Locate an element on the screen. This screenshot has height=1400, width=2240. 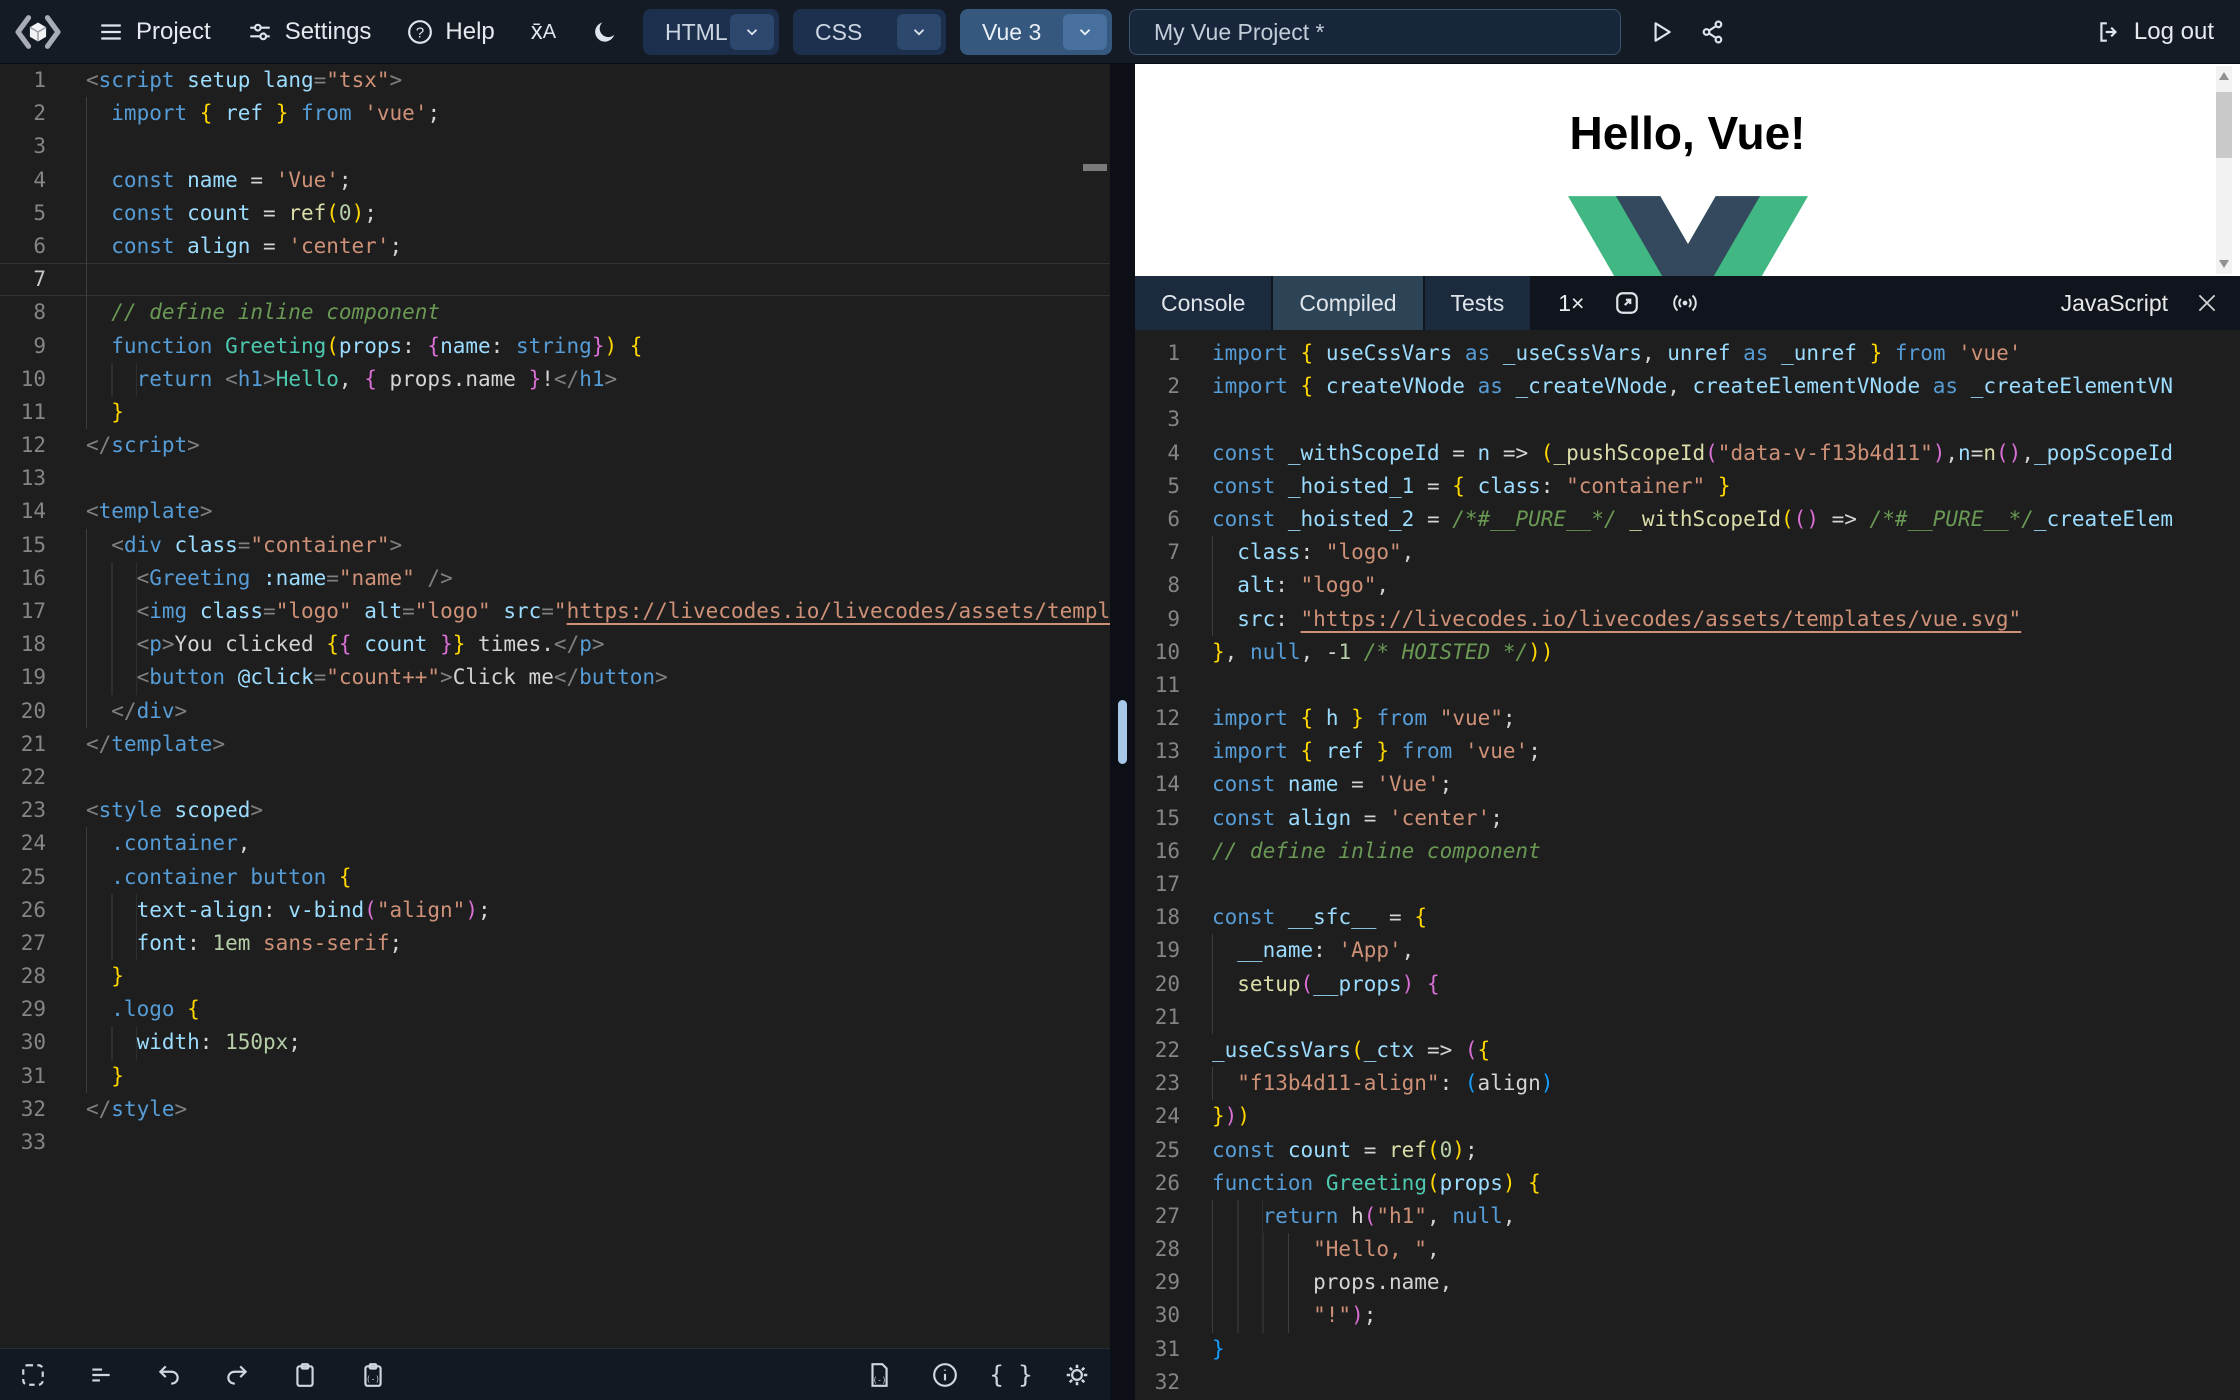
zoom-level-button: 1× is located at coordinates (1571, 303).